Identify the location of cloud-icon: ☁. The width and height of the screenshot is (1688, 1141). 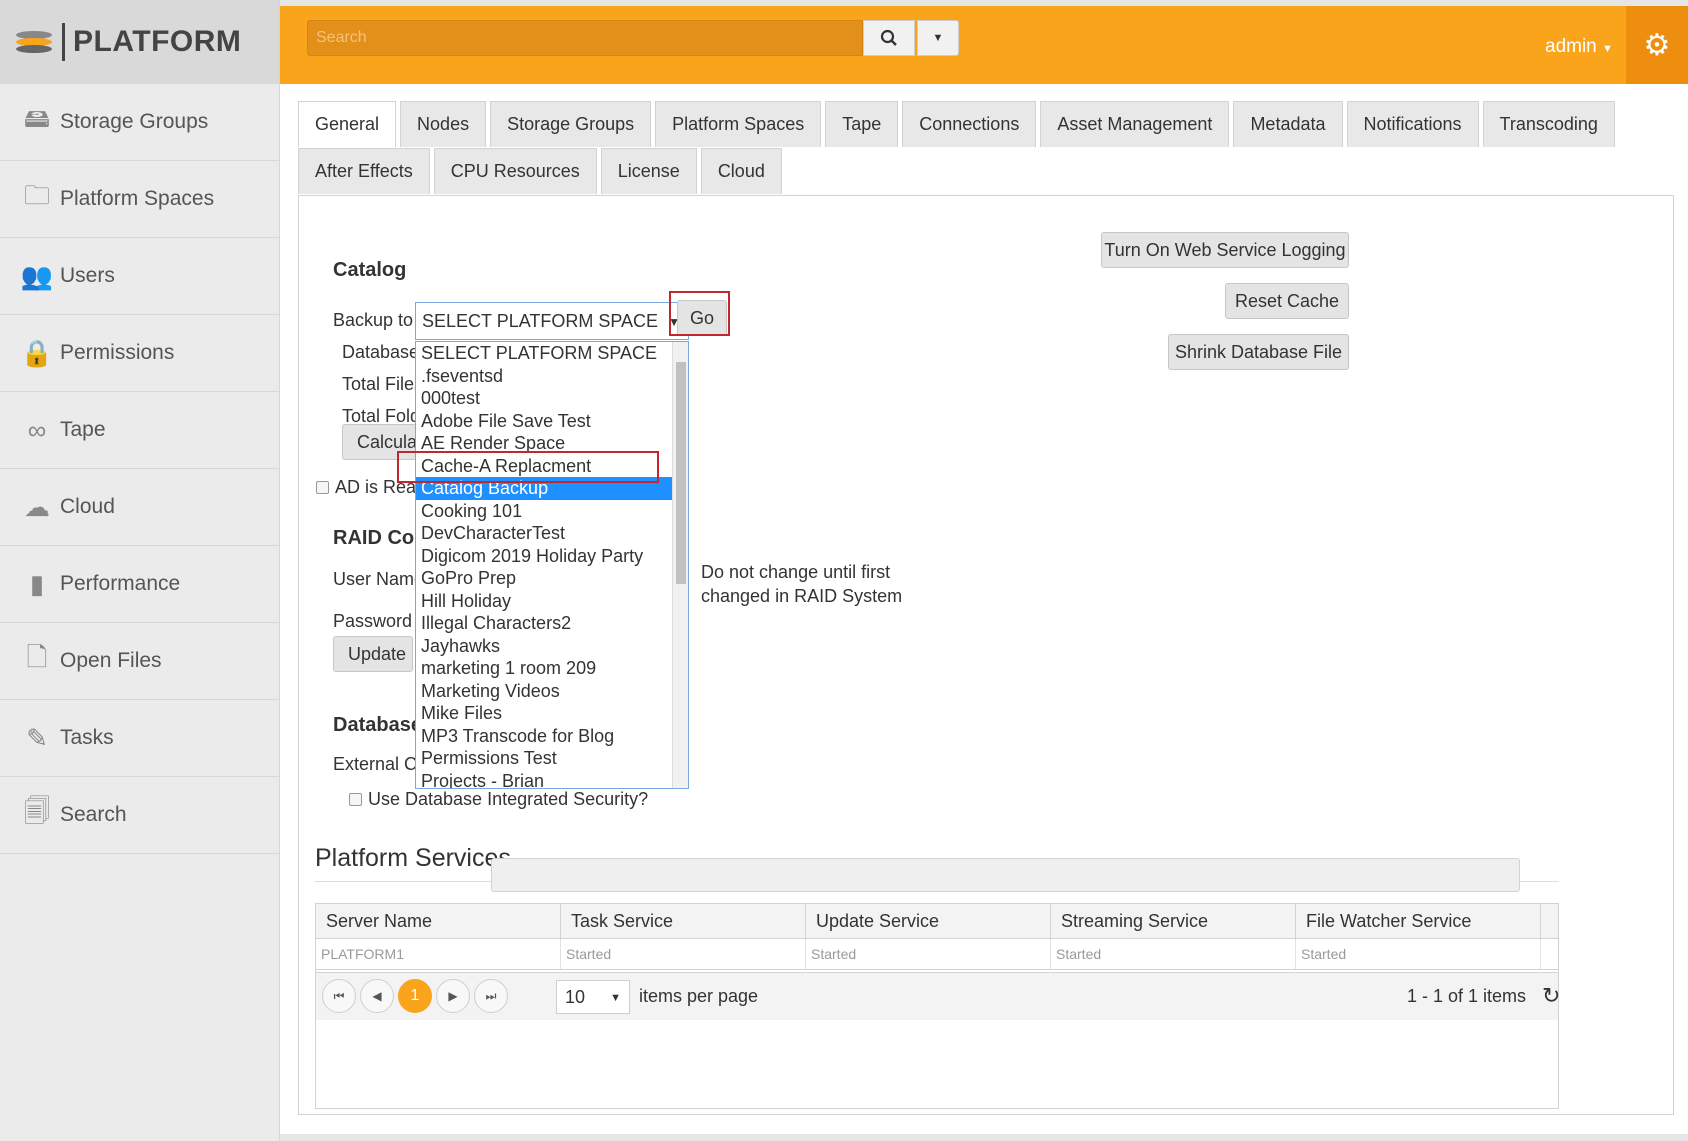
(37, 506).